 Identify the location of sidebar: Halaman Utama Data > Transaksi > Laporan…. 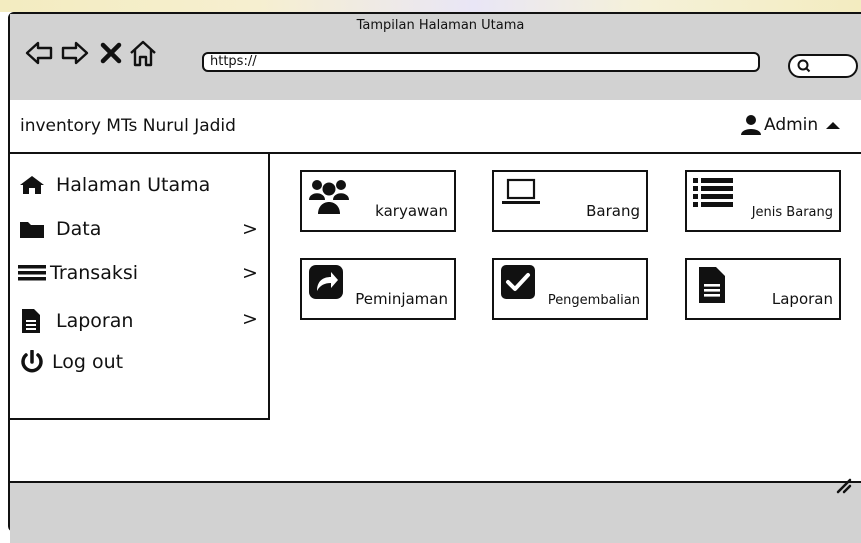
(140, 287).